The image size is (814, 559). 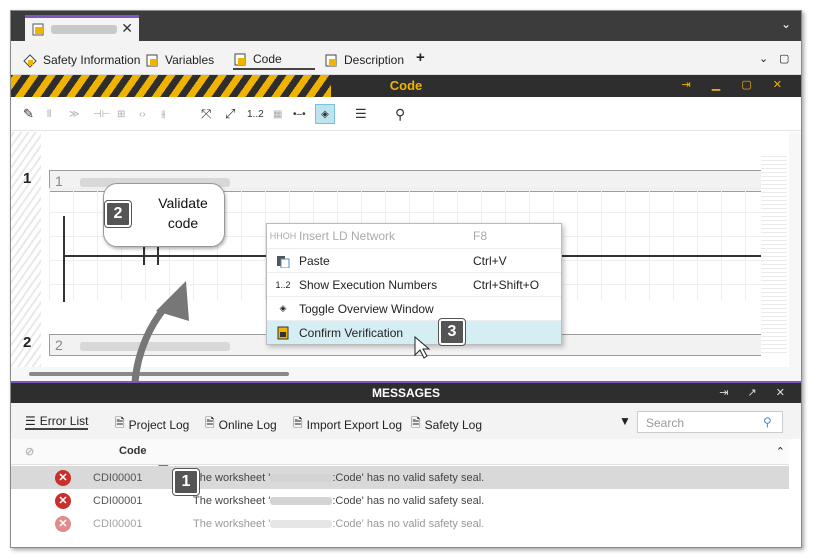 I want to click on online-log-icon: 🗎, so click(x=210, y=423).